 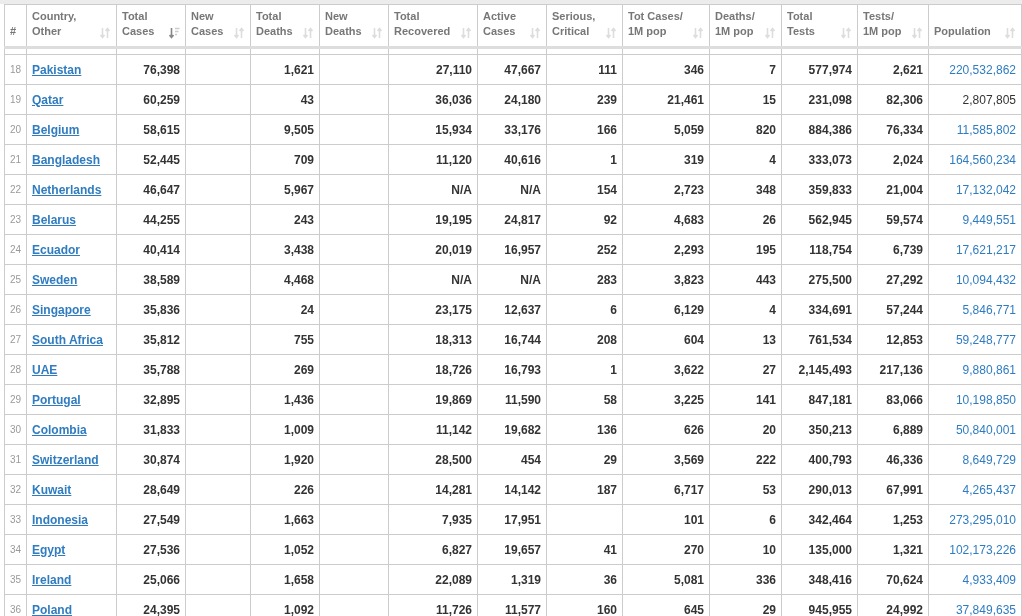 I want to click on population-link: 164,560,234, so click(x=975, y=159).